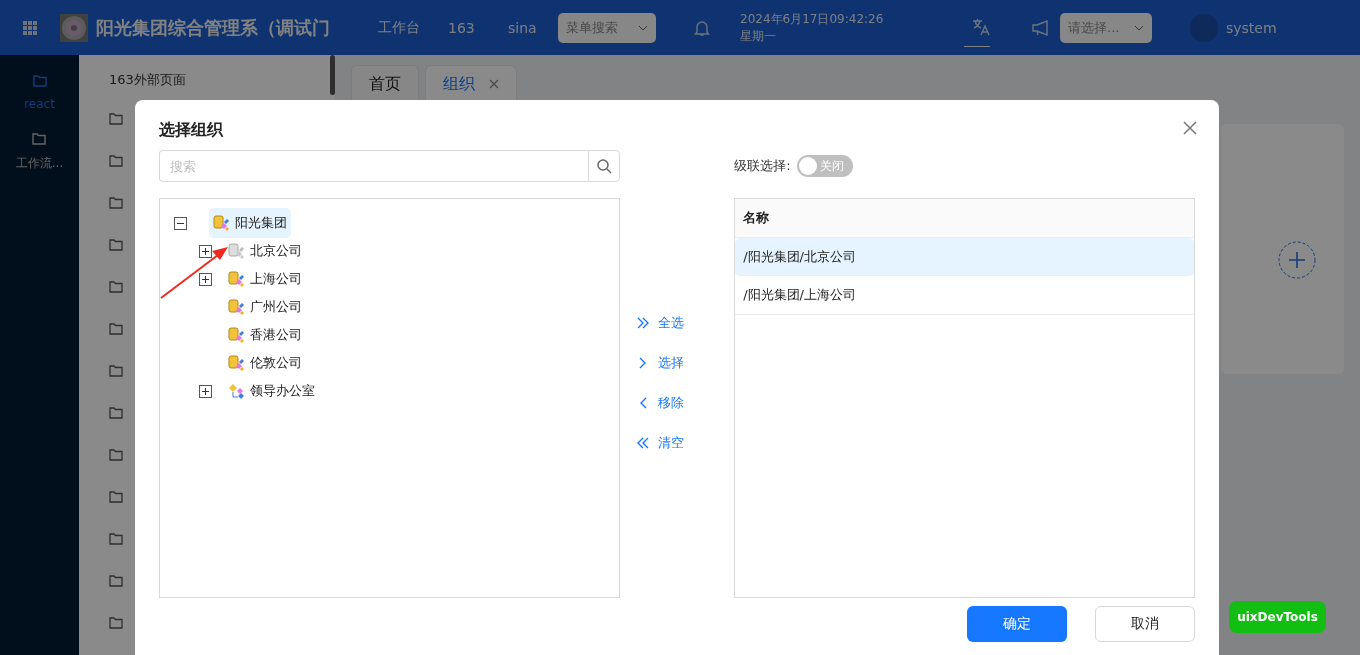 Image resolution: width=1360 pixels, height=655 pixels. Describe the element at coordinates (964, 295) in the screenshot. I see `table-row: /阳光集团/上海公司` at that location.